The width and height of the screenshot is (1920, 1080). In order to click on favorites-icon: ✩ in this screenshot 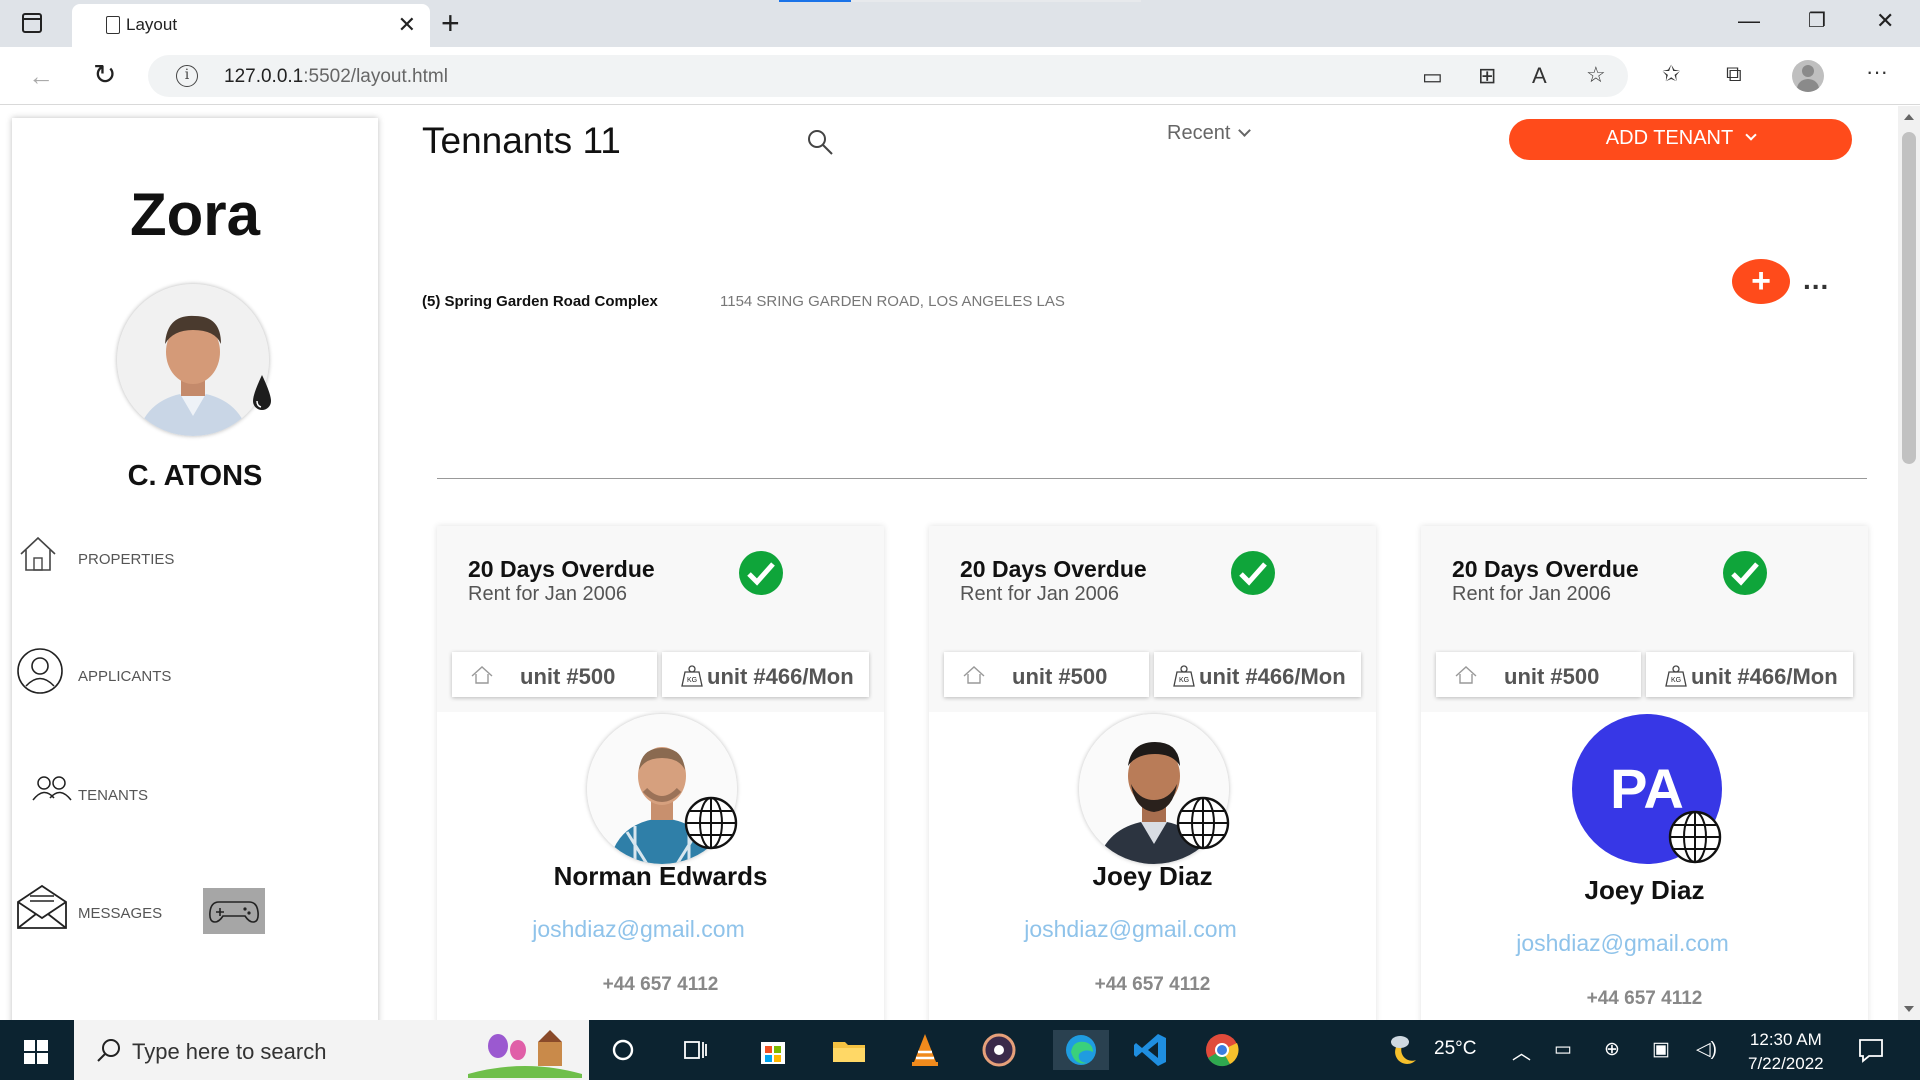, I will do `click(1671, 74)`.